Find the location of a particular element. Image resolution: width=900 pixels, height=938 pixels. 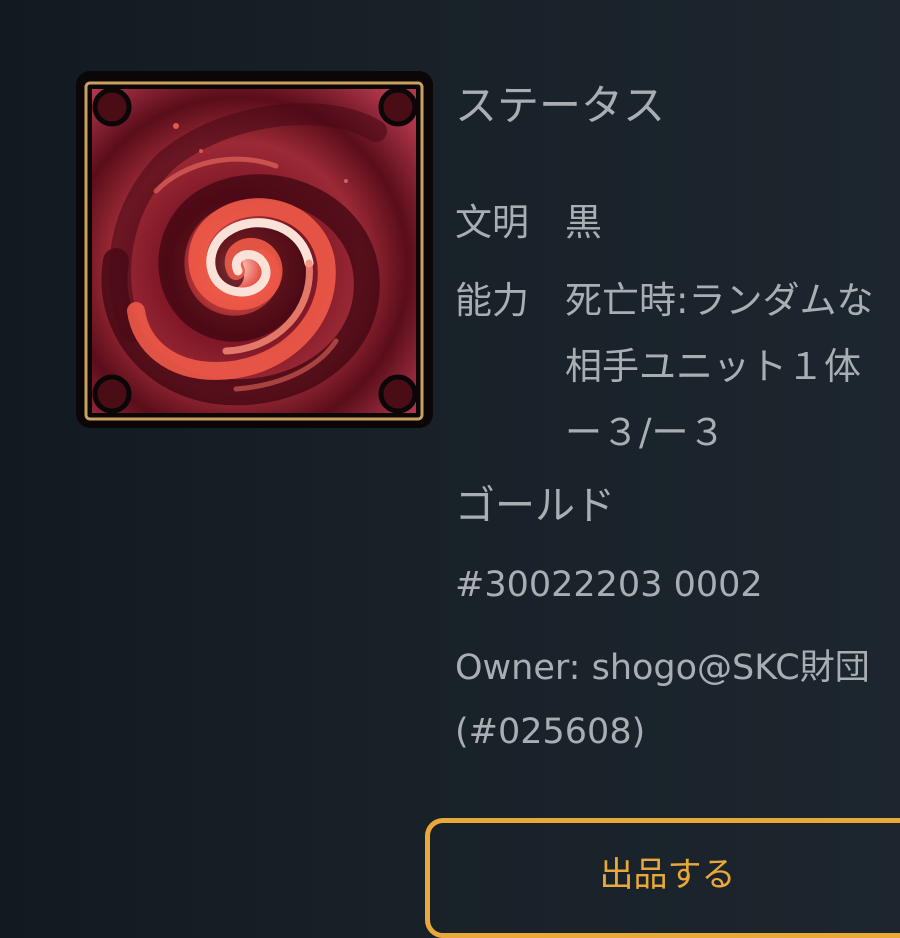

owner-name: Owner: shogo@SKC財団 is located at coordinates (662, 668).